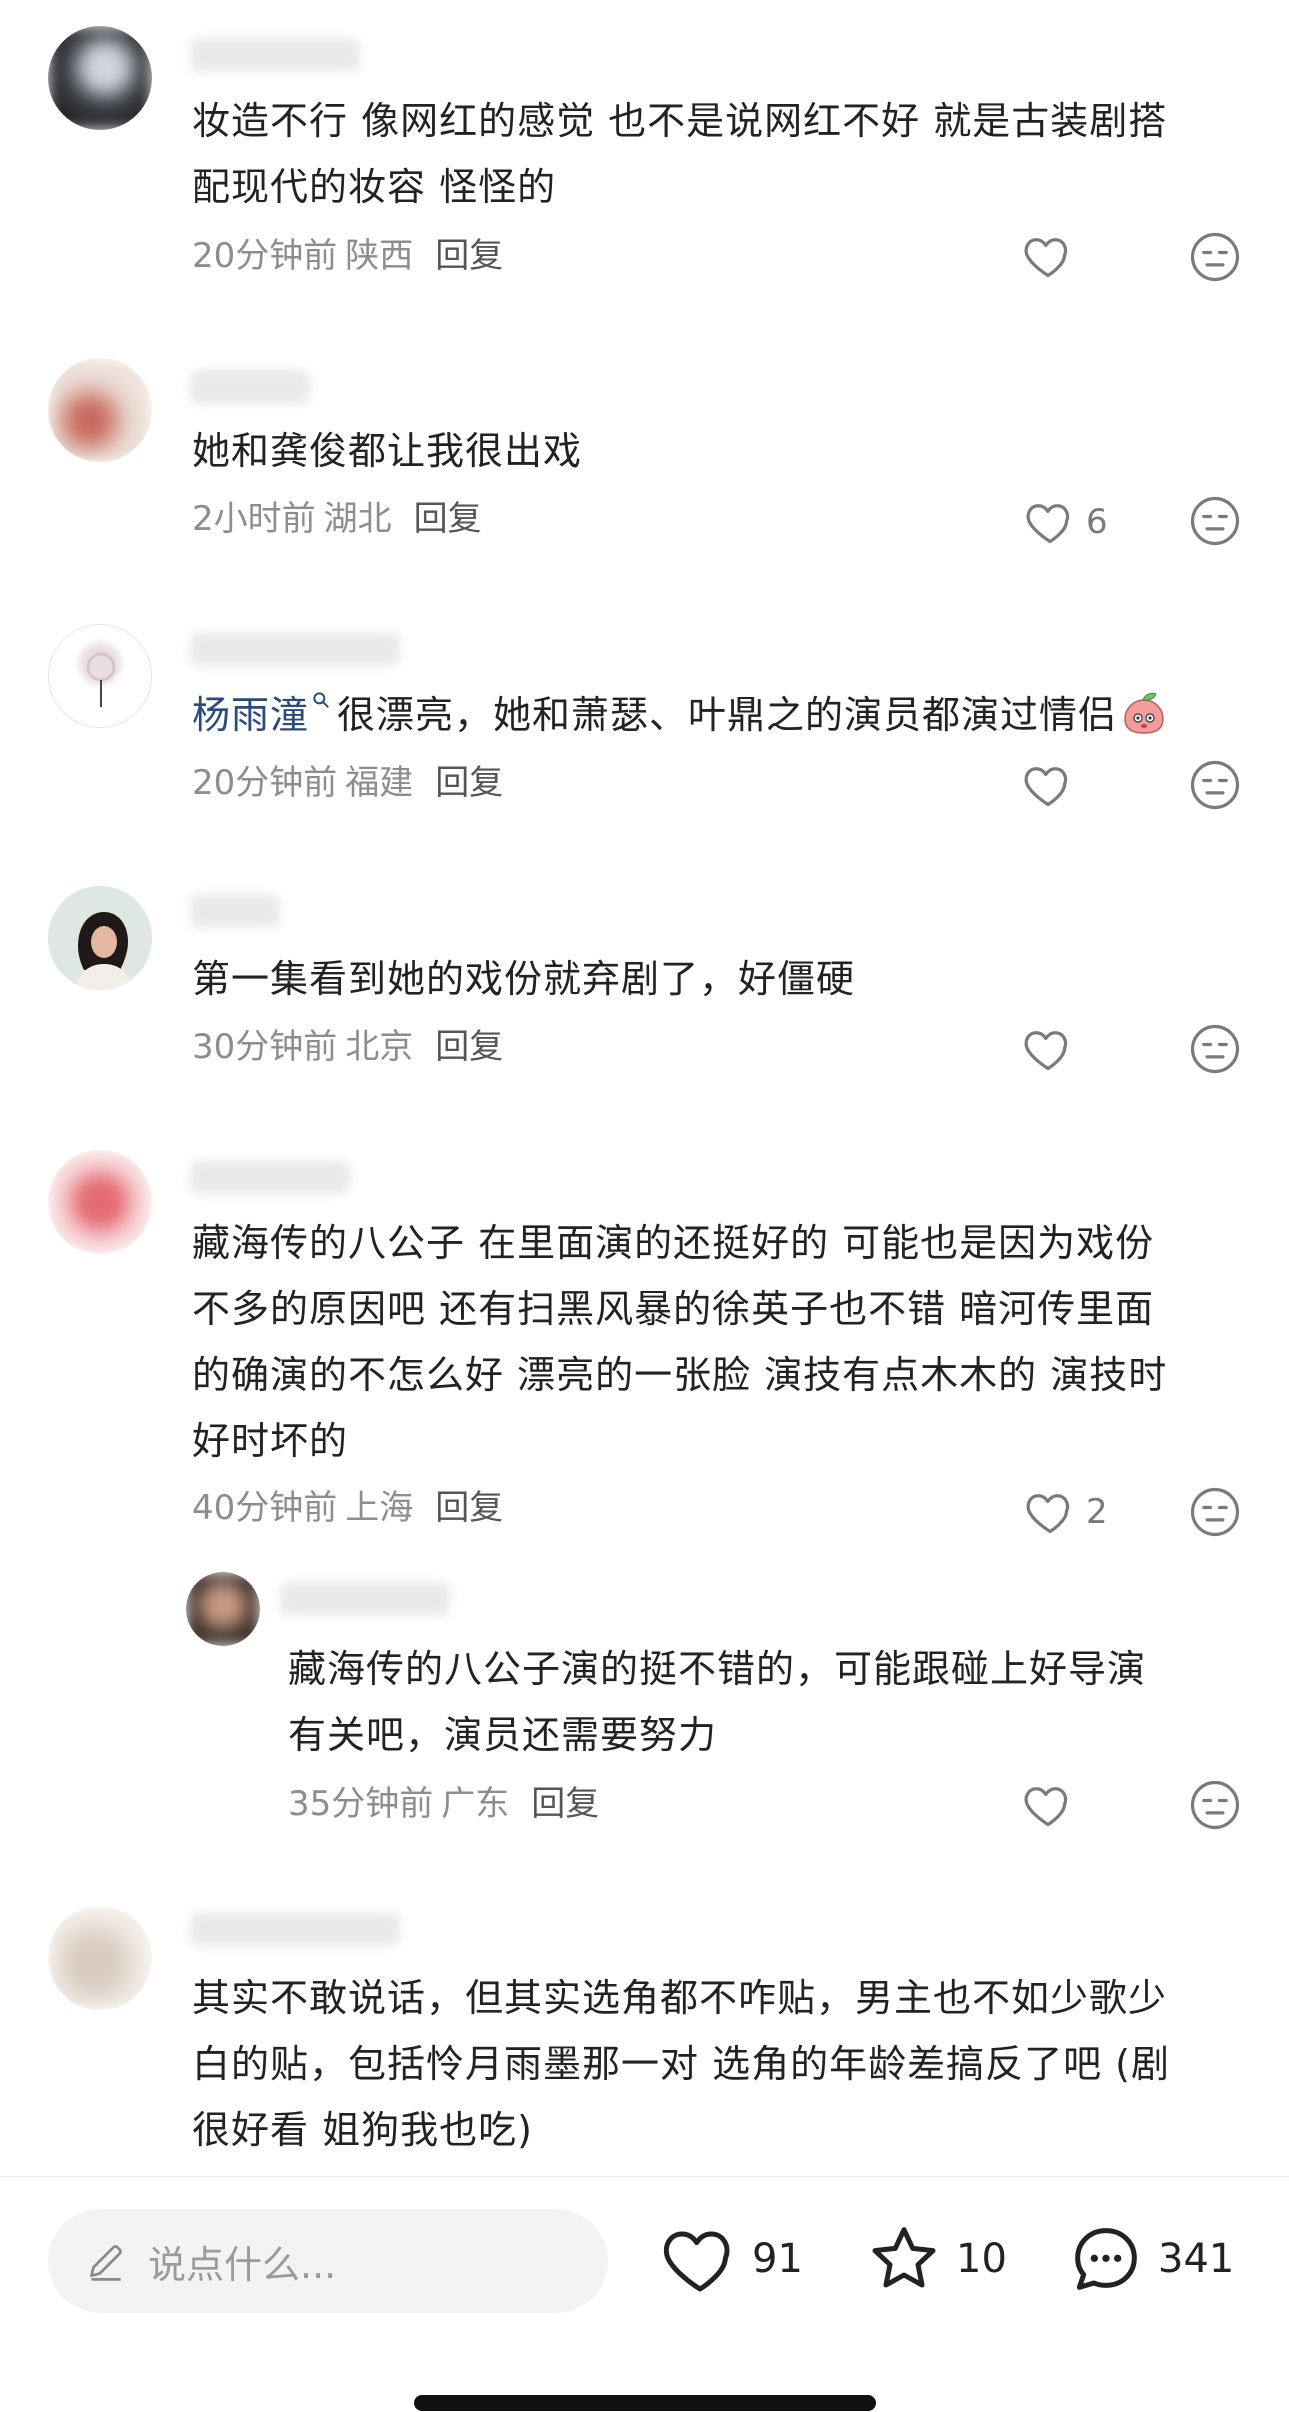  I want to click on comment-meta: 35分钟前 广东 回复, so click(443, 1804).